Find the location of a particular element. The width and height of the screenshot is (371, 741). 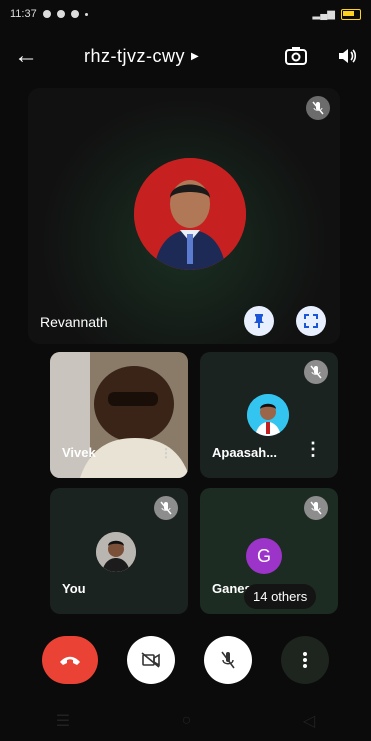

status-time: 11:37 is located at coordinates (23, 14).